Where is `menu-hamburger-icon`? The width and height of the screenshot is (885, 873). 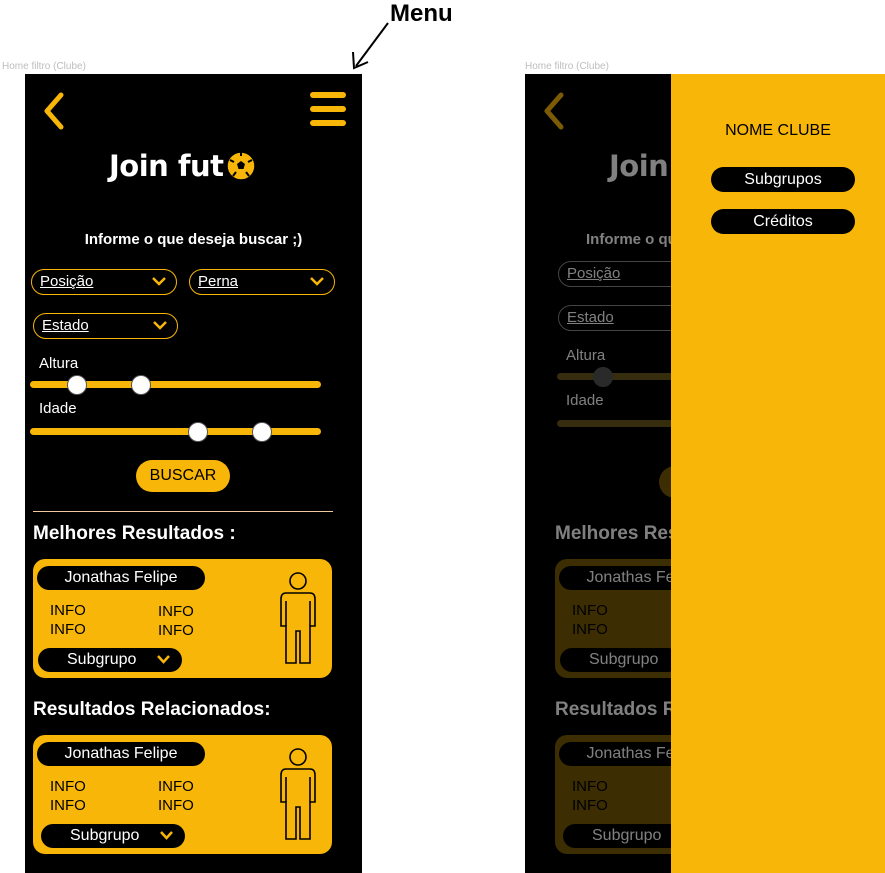
menu-hamburger-icon is located at coordinates (328, 109).